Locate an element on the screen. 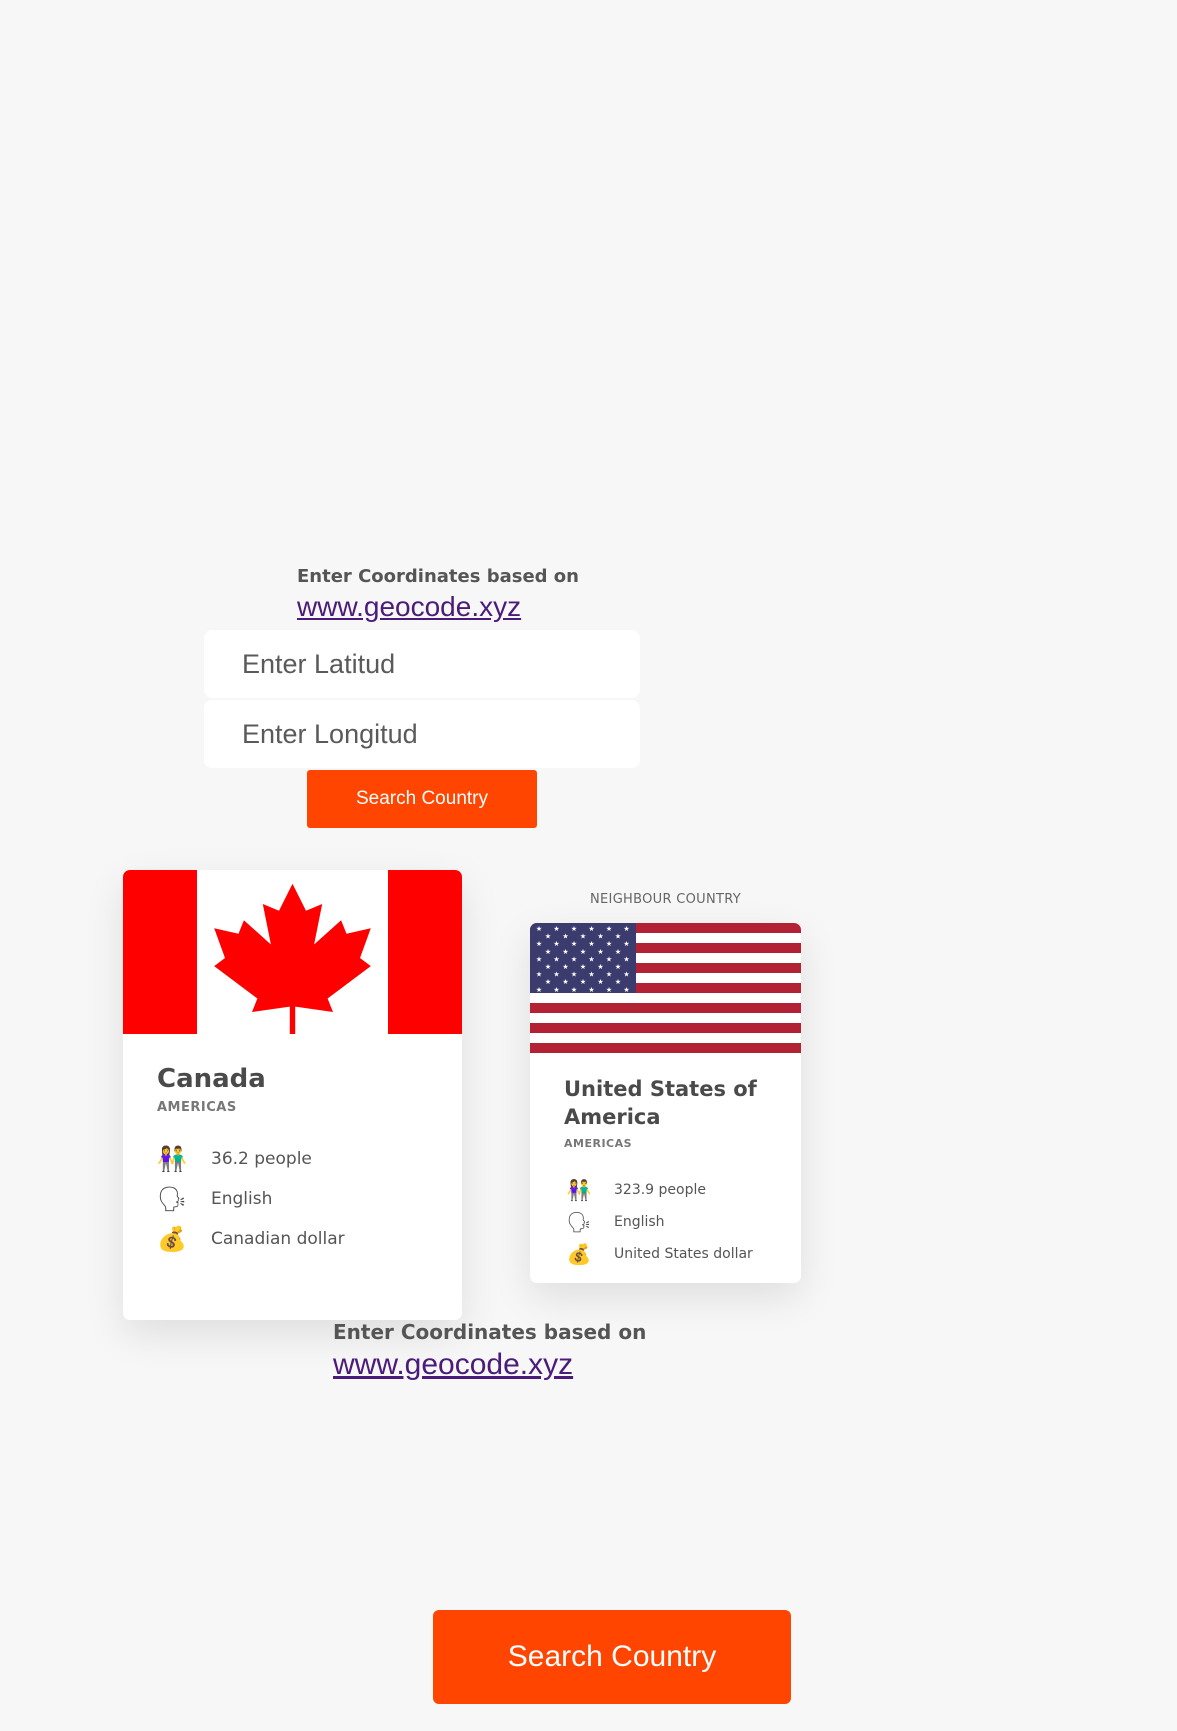 This screenshot has width=1177, height=1731. population-row: 👫 323.9 people is located at coordinates (665, 1190).